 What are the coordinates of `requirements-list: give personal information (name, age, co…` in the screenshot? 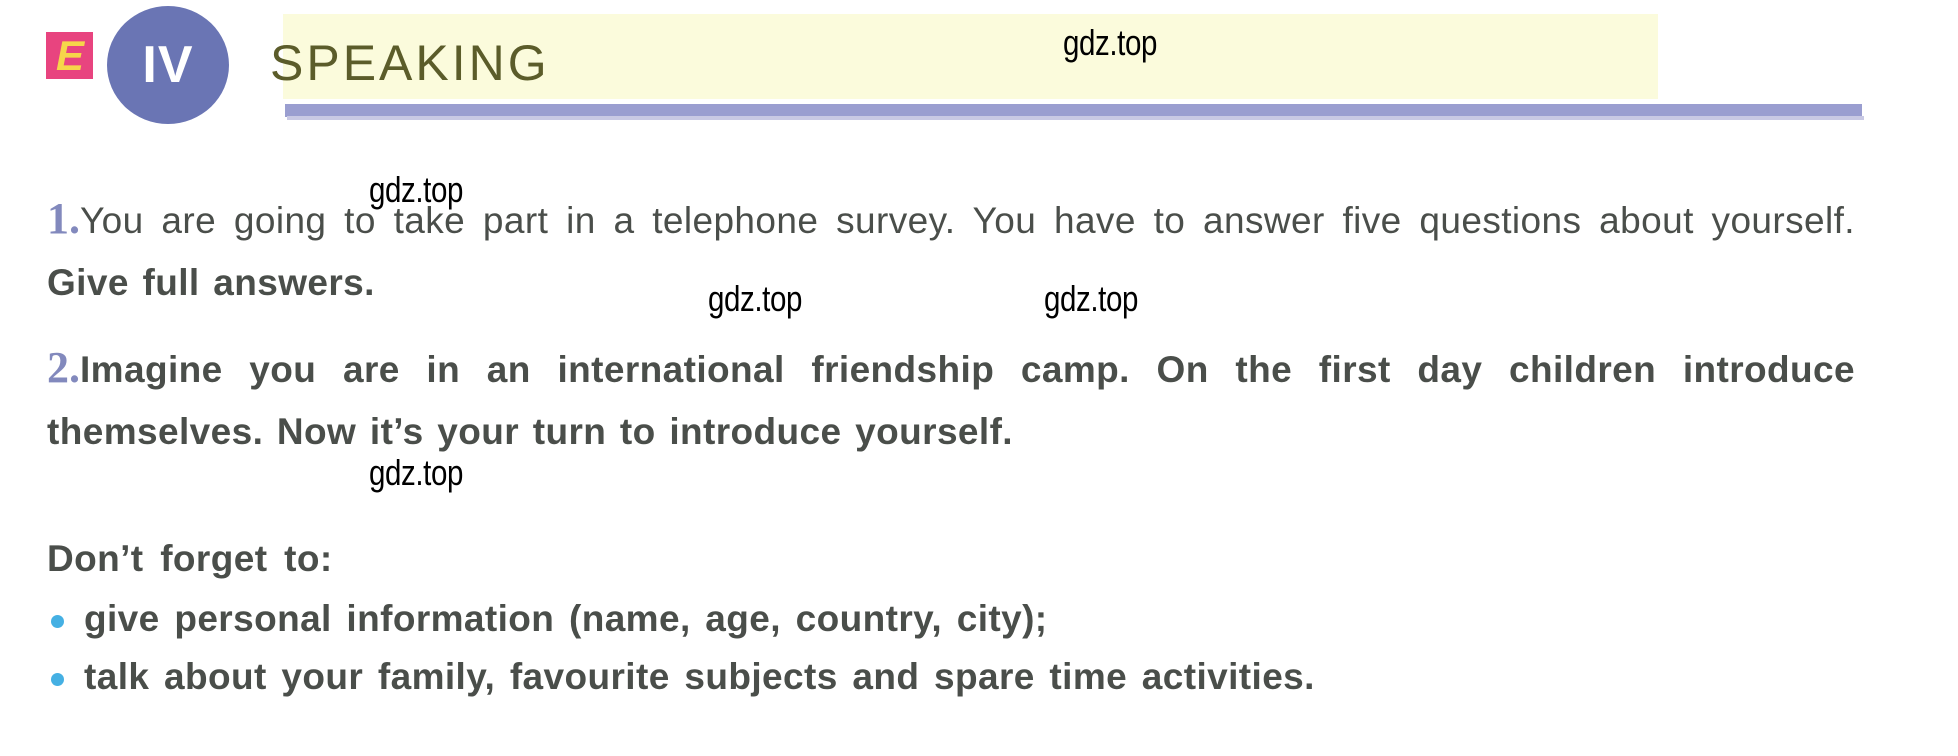 It's located at (952, 653).